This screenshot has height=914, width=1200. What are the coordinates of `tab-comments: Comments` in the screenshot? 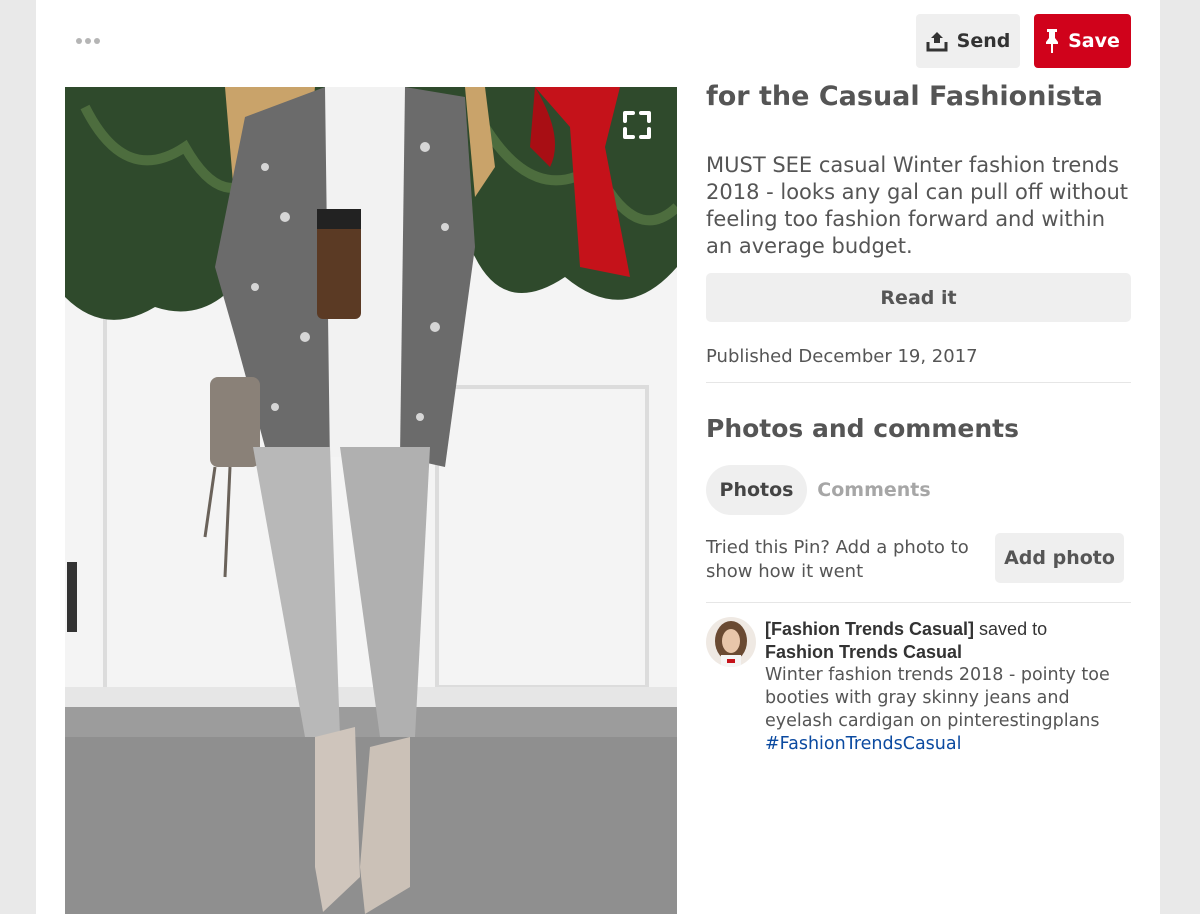 It's located at (874, 490).